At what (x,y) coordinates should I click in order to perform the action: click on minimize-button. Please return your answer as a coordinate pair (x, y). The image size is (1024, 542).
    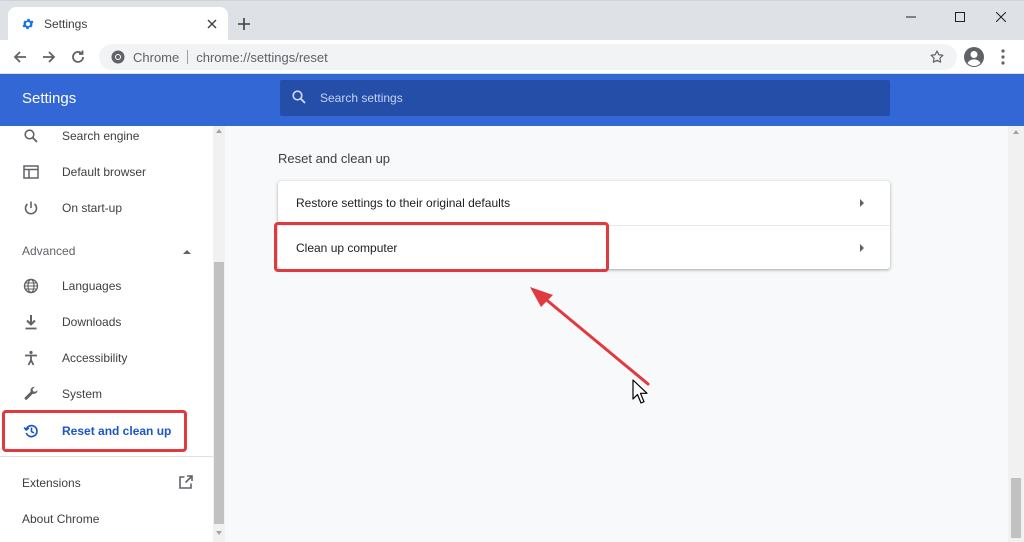
    Looking at the image, I should click on (911, 17).